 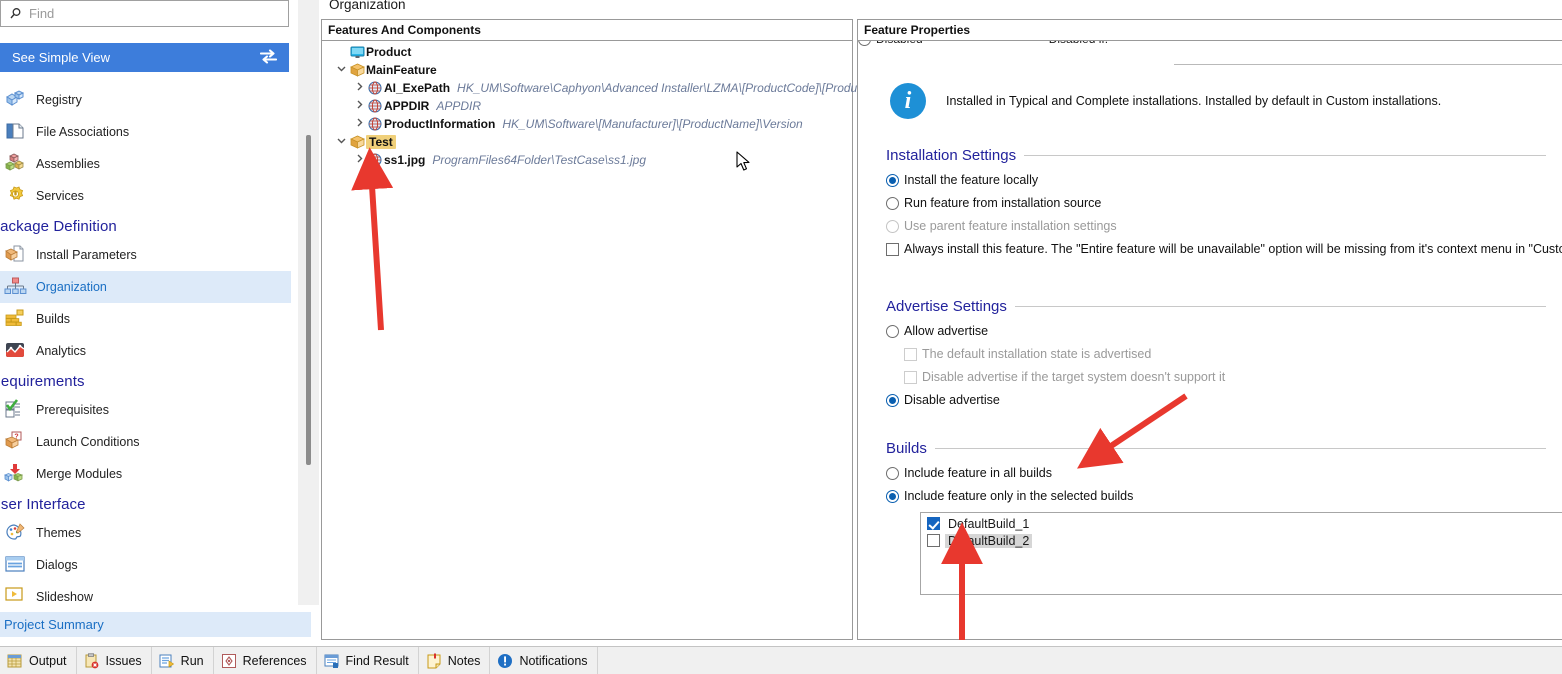 I want to click on build-list-item: DefaultBuild_2, so click(x=1244, y=540).